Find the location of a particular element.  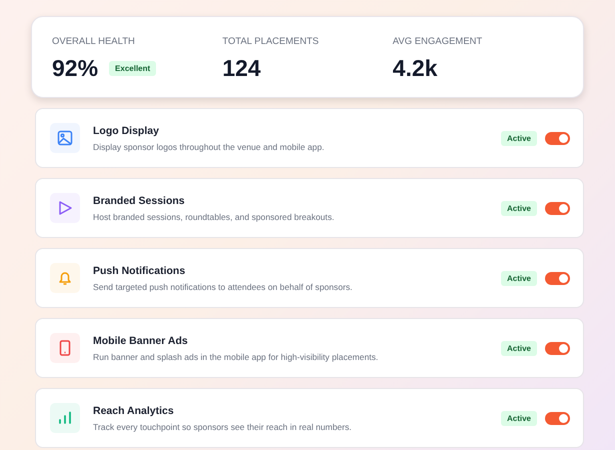

stat-label: TOTAL PLACEMENTS is located at coordinates (271, 41).